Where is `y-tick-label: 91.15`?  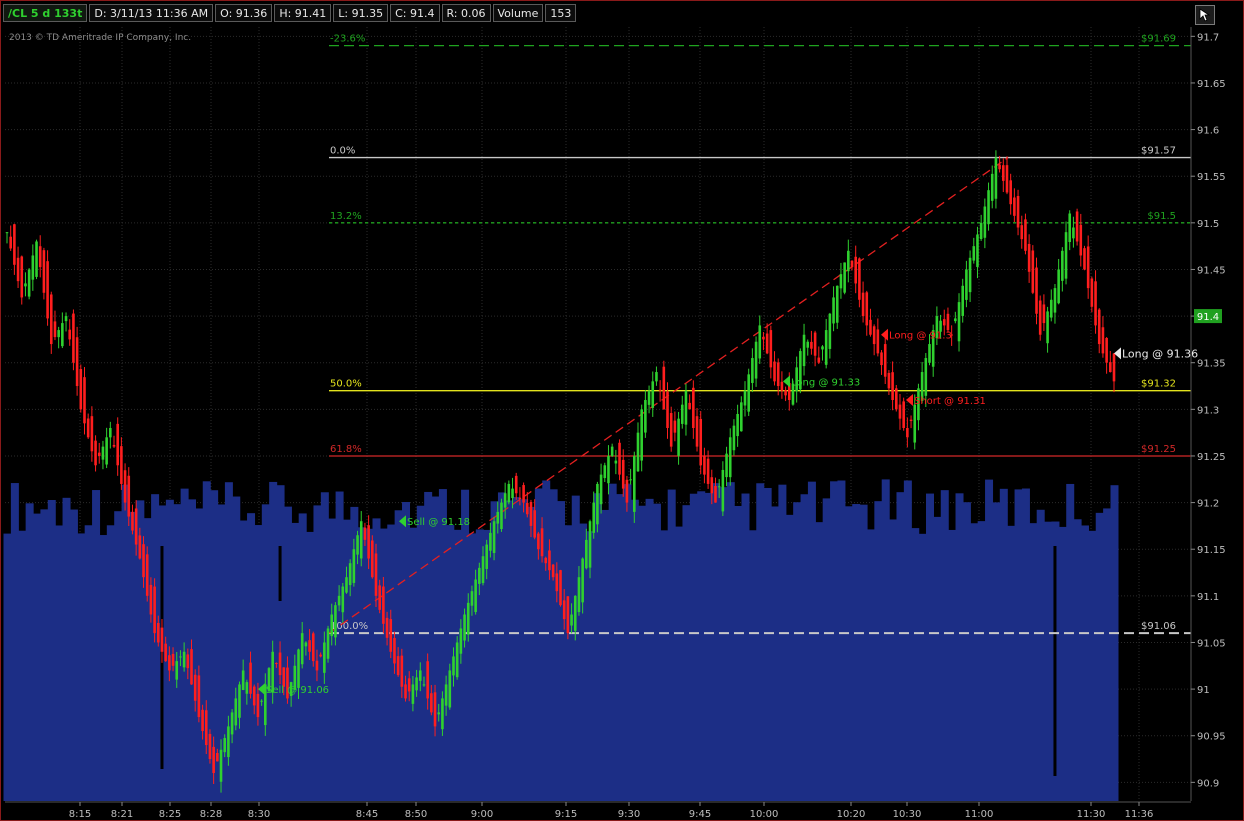 y-tick-label: 91.15 is located at coordinates (1211, 550).